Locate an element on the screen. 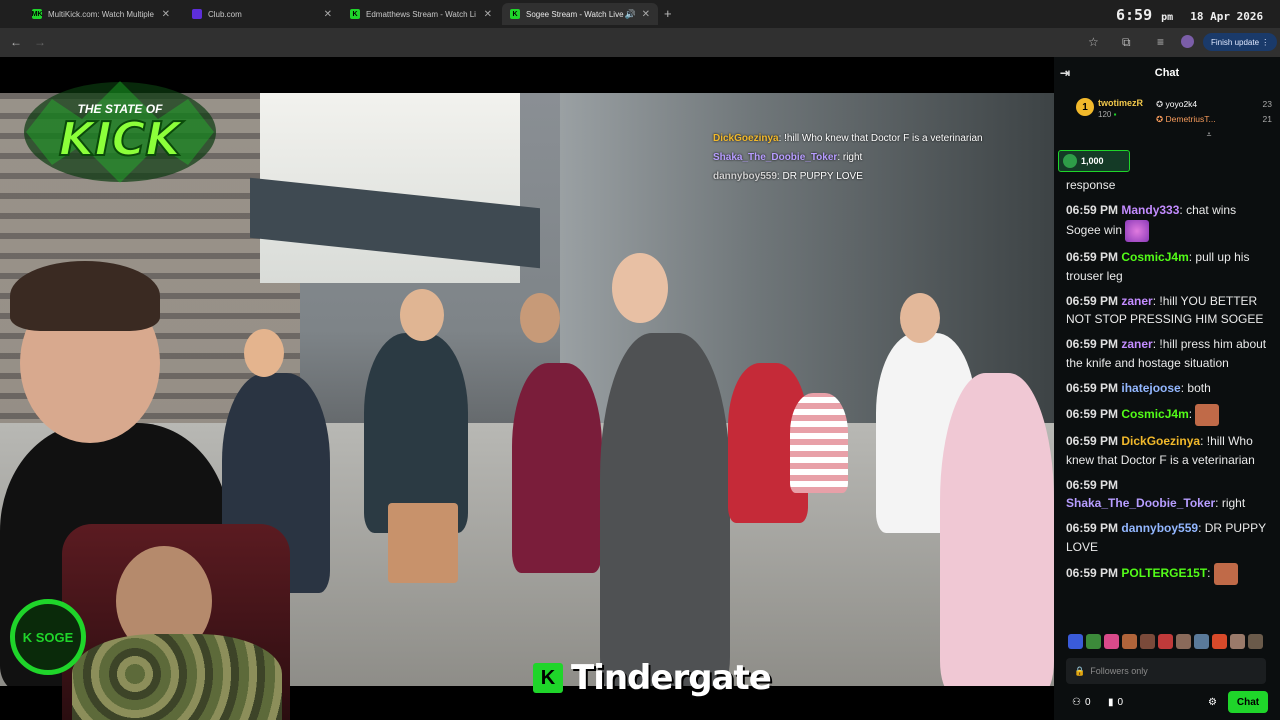 This screenshot has width=1280, height=720. finish-update-label: Finish update is located at coordinates (1235, 42).